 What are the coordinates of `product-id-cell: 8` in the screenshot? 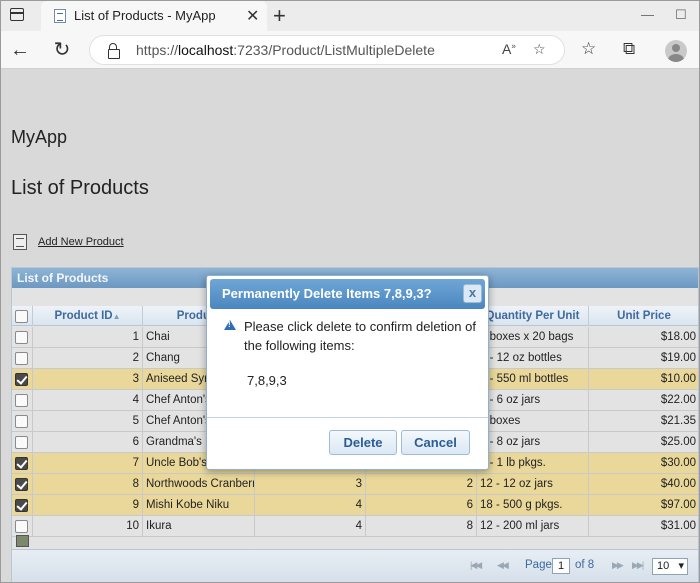 It's located at (88, 484).